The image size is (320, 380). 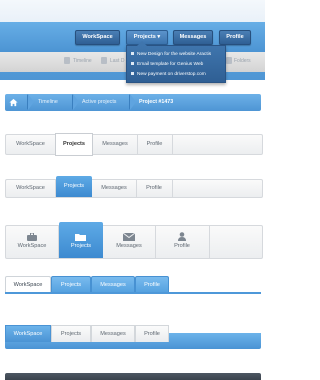 I want to click on header-tab-projects-label: Projects, so click(x=144, y=37).